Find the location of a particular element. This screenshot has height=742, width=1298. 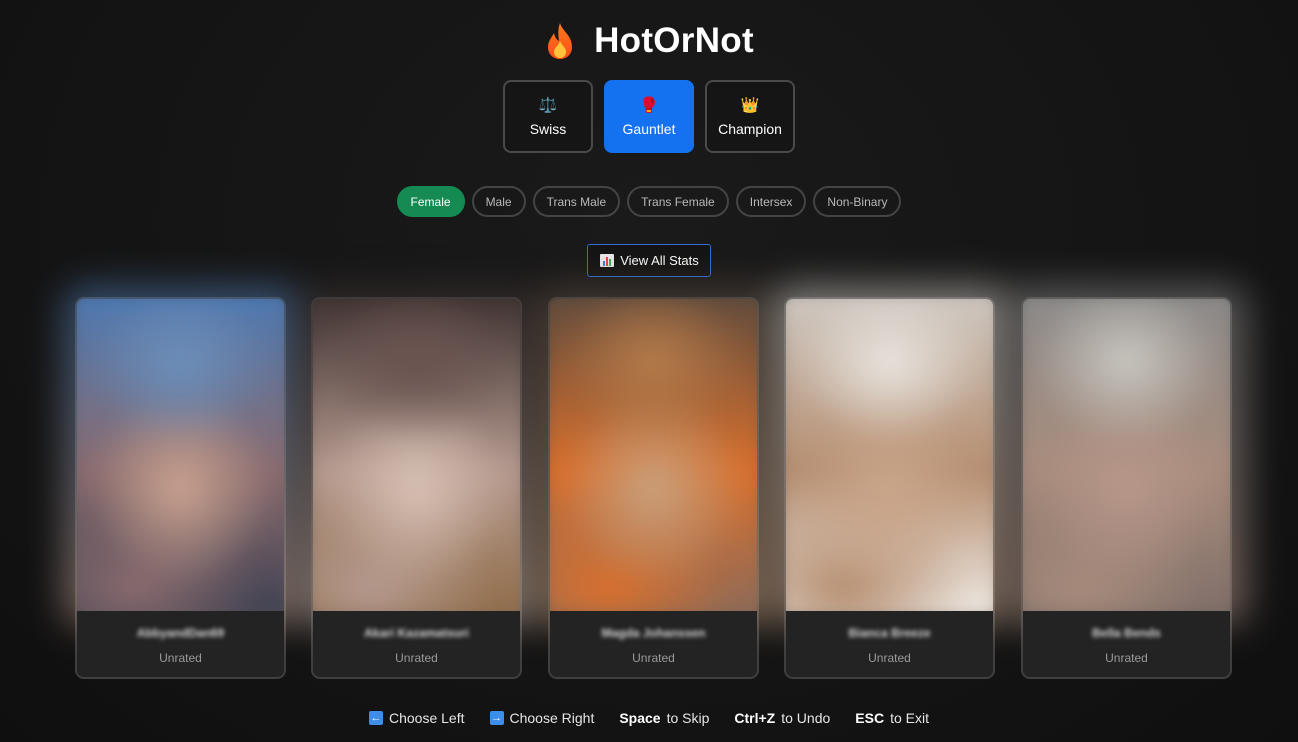

stats-row: View All Stats is located at coordinates (649, 260).